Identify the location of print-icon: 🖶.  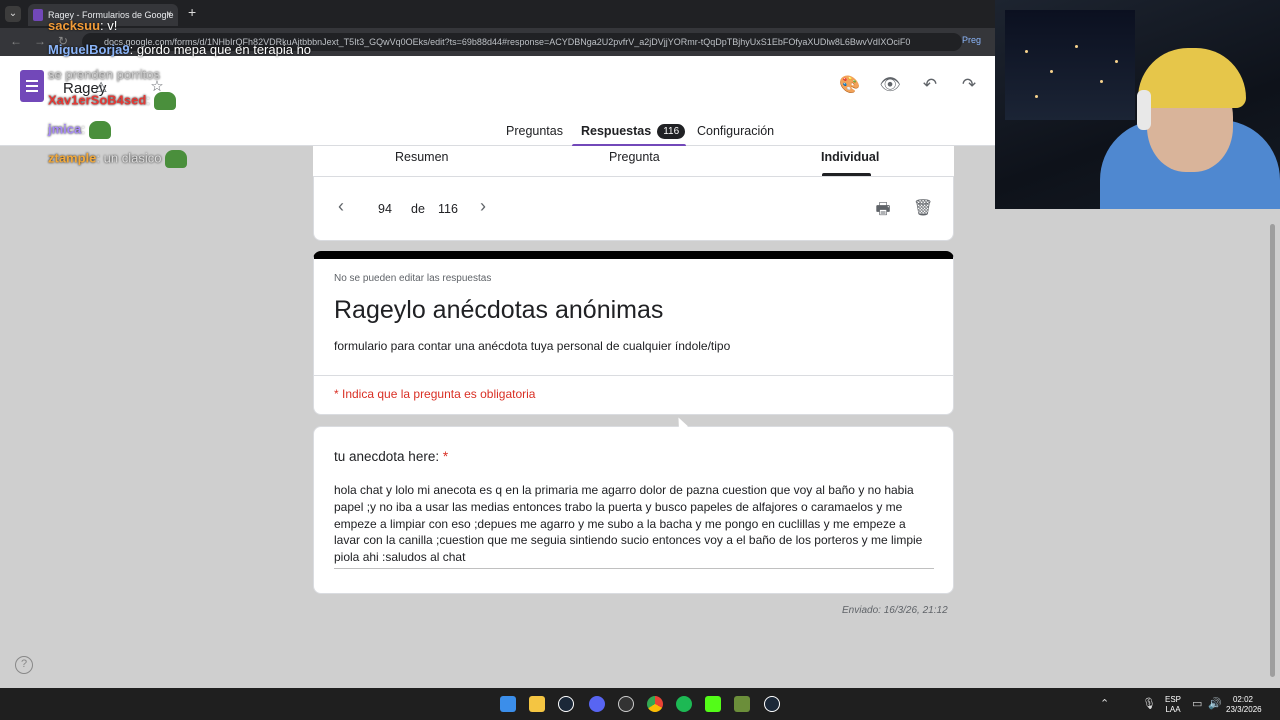
(883, 208).